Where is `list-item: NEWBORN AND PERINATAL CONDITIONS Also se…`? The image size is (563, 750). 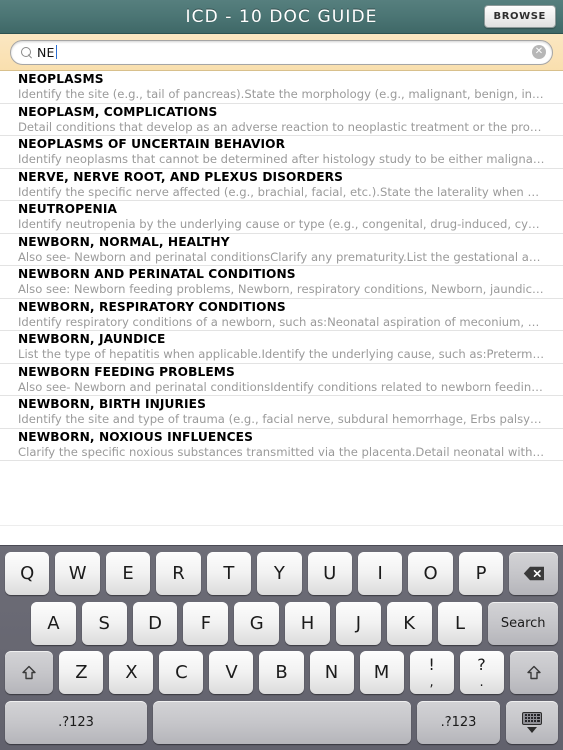
list-item: NEWBORN AND PERINATAL CONDITIONS Also se… is located at coordinates (281, 282).